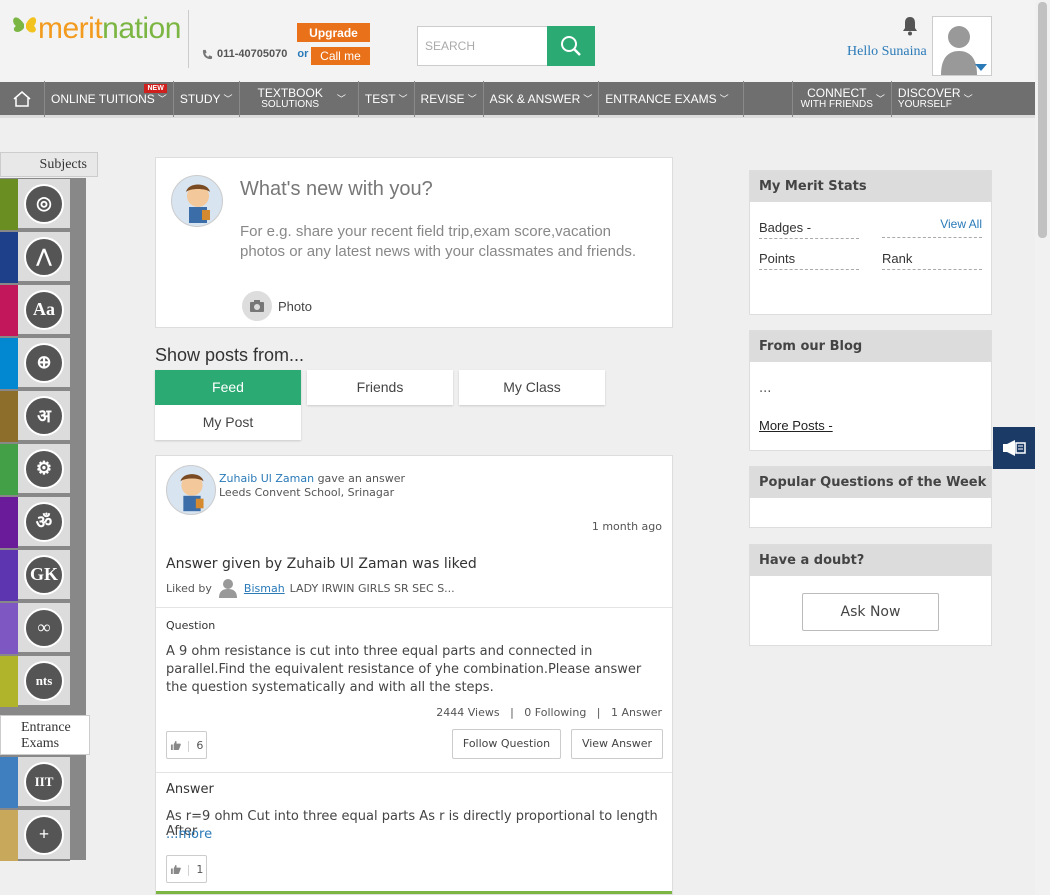 The width and height of the screenshot is (1050, 895). I want to click on author-name-link: Zuhaib Ul Zaman, so click(266, 478).